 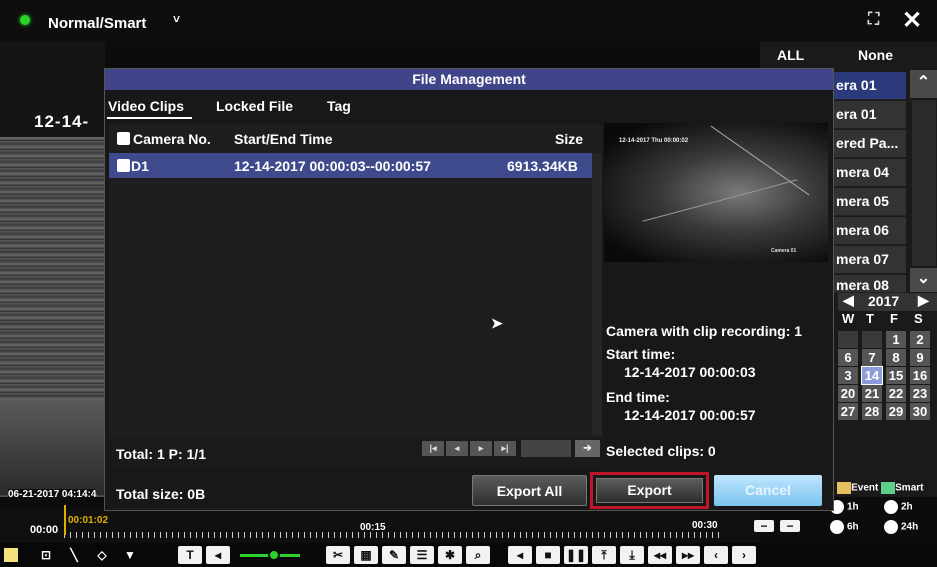 I want to click on crop-icon: ⊡, so click(x=46, y=555).